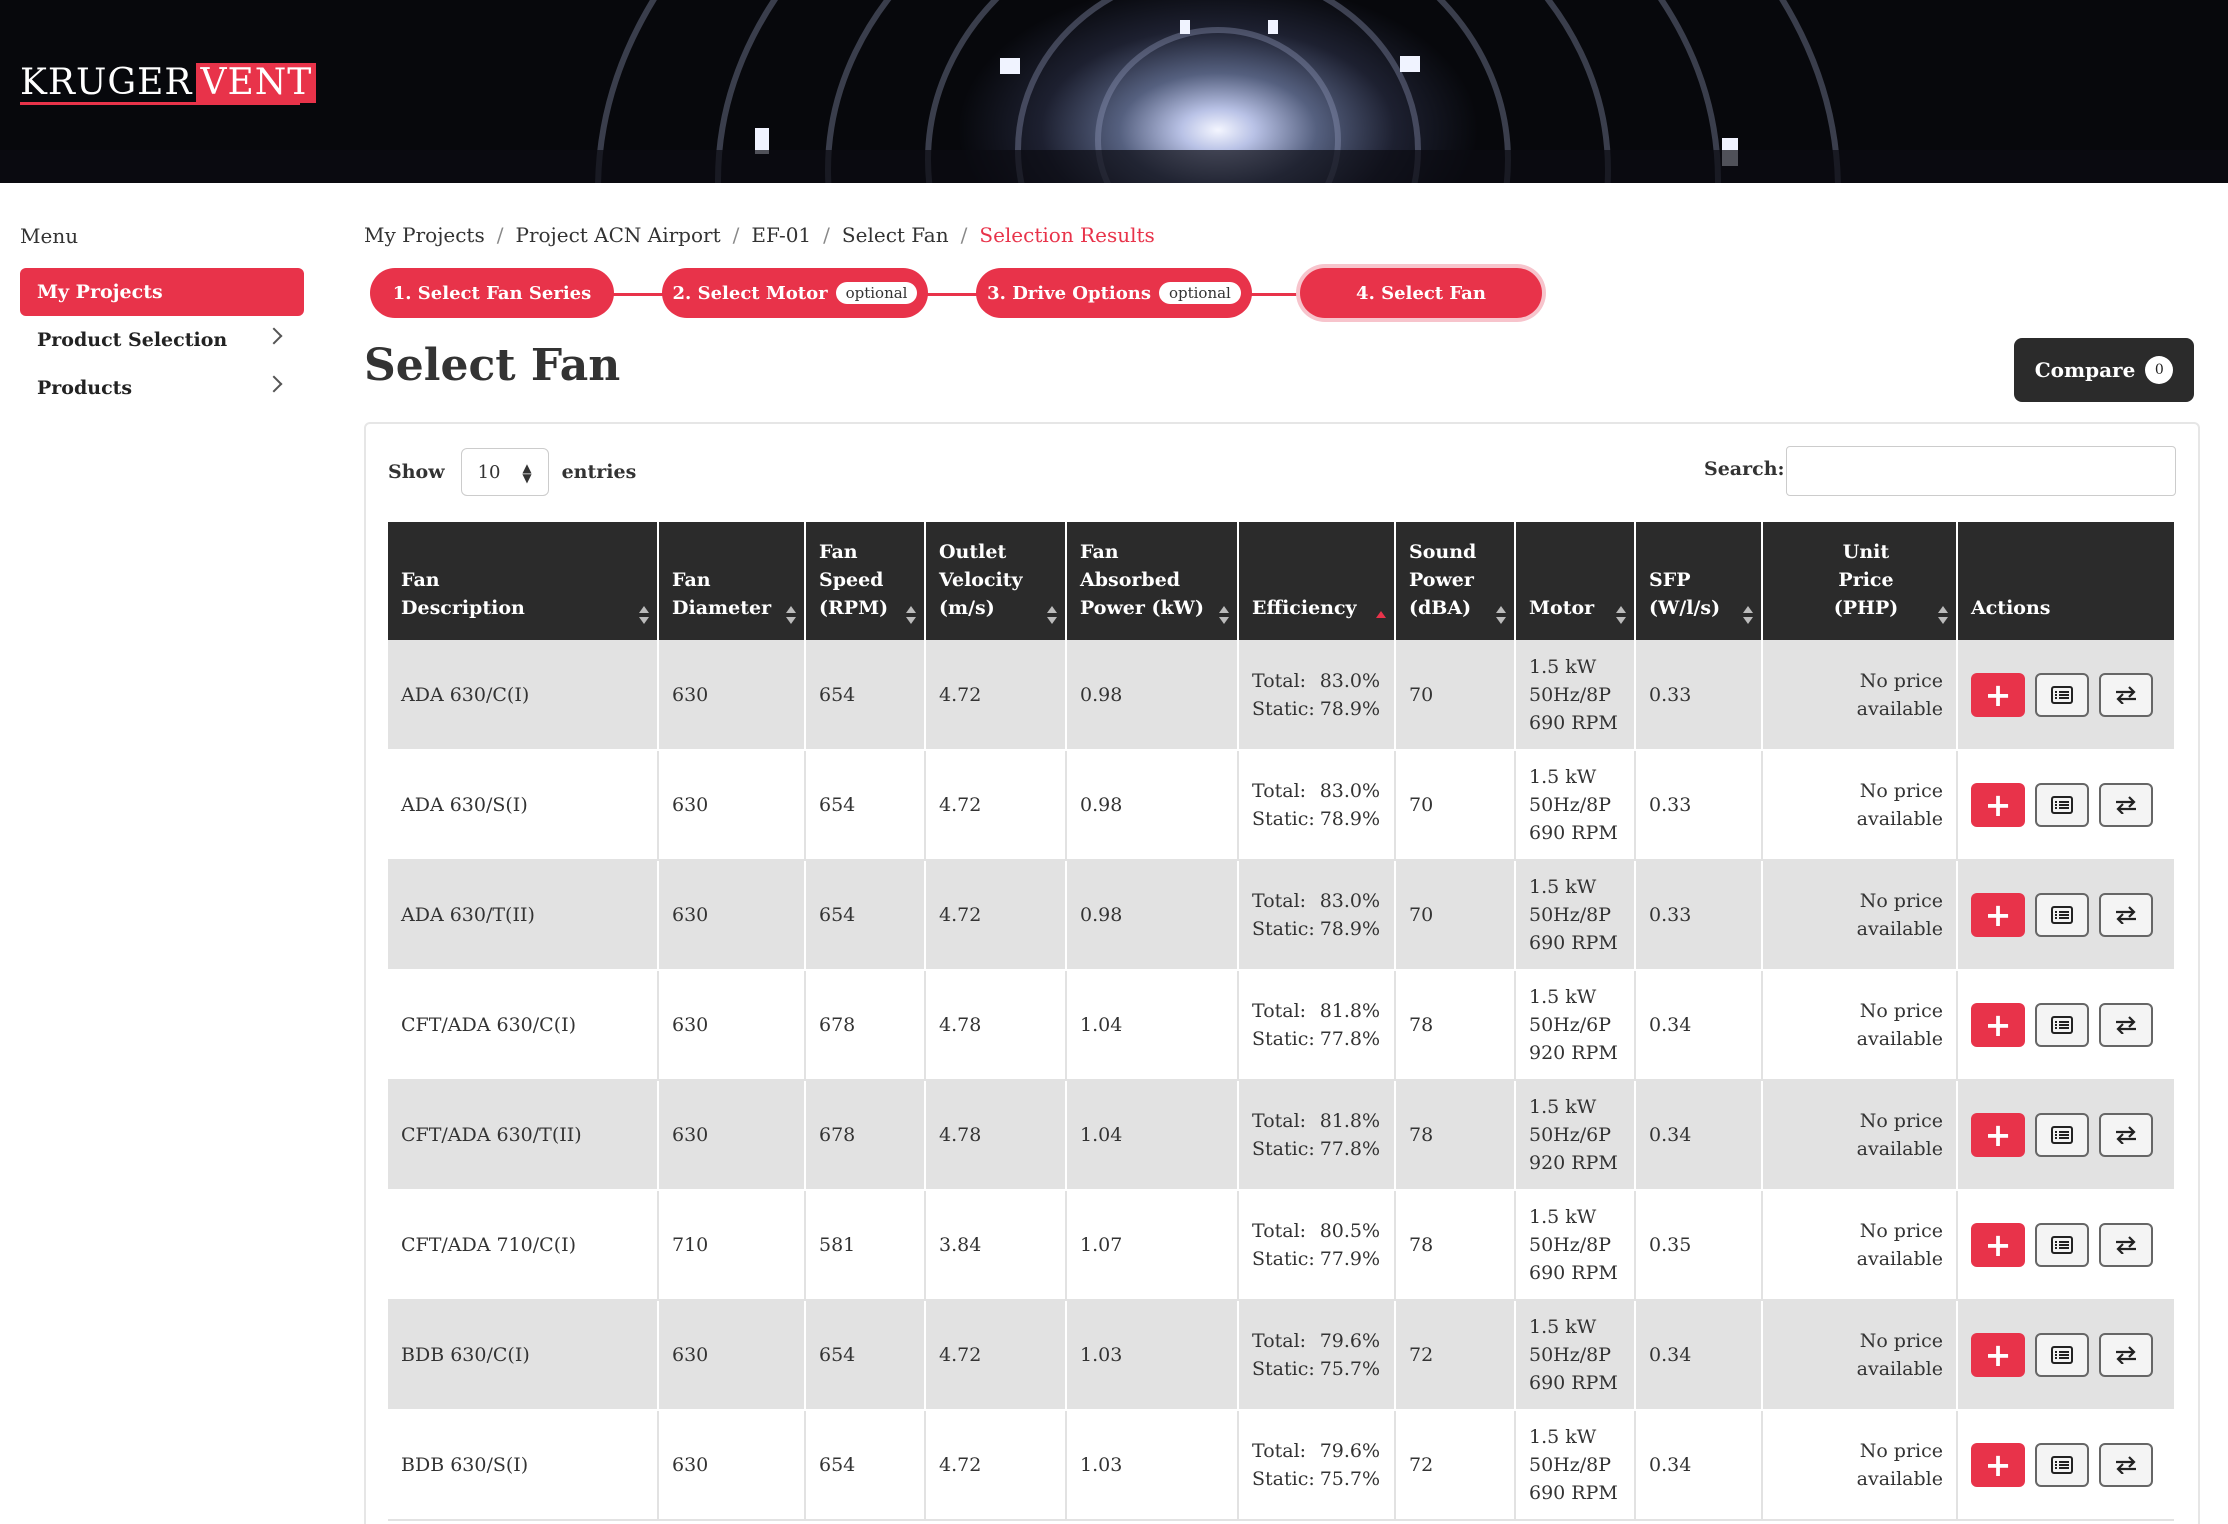  Describe the element at coordinates (1981, 471) in the screenshot. I see `search-input` at that location.